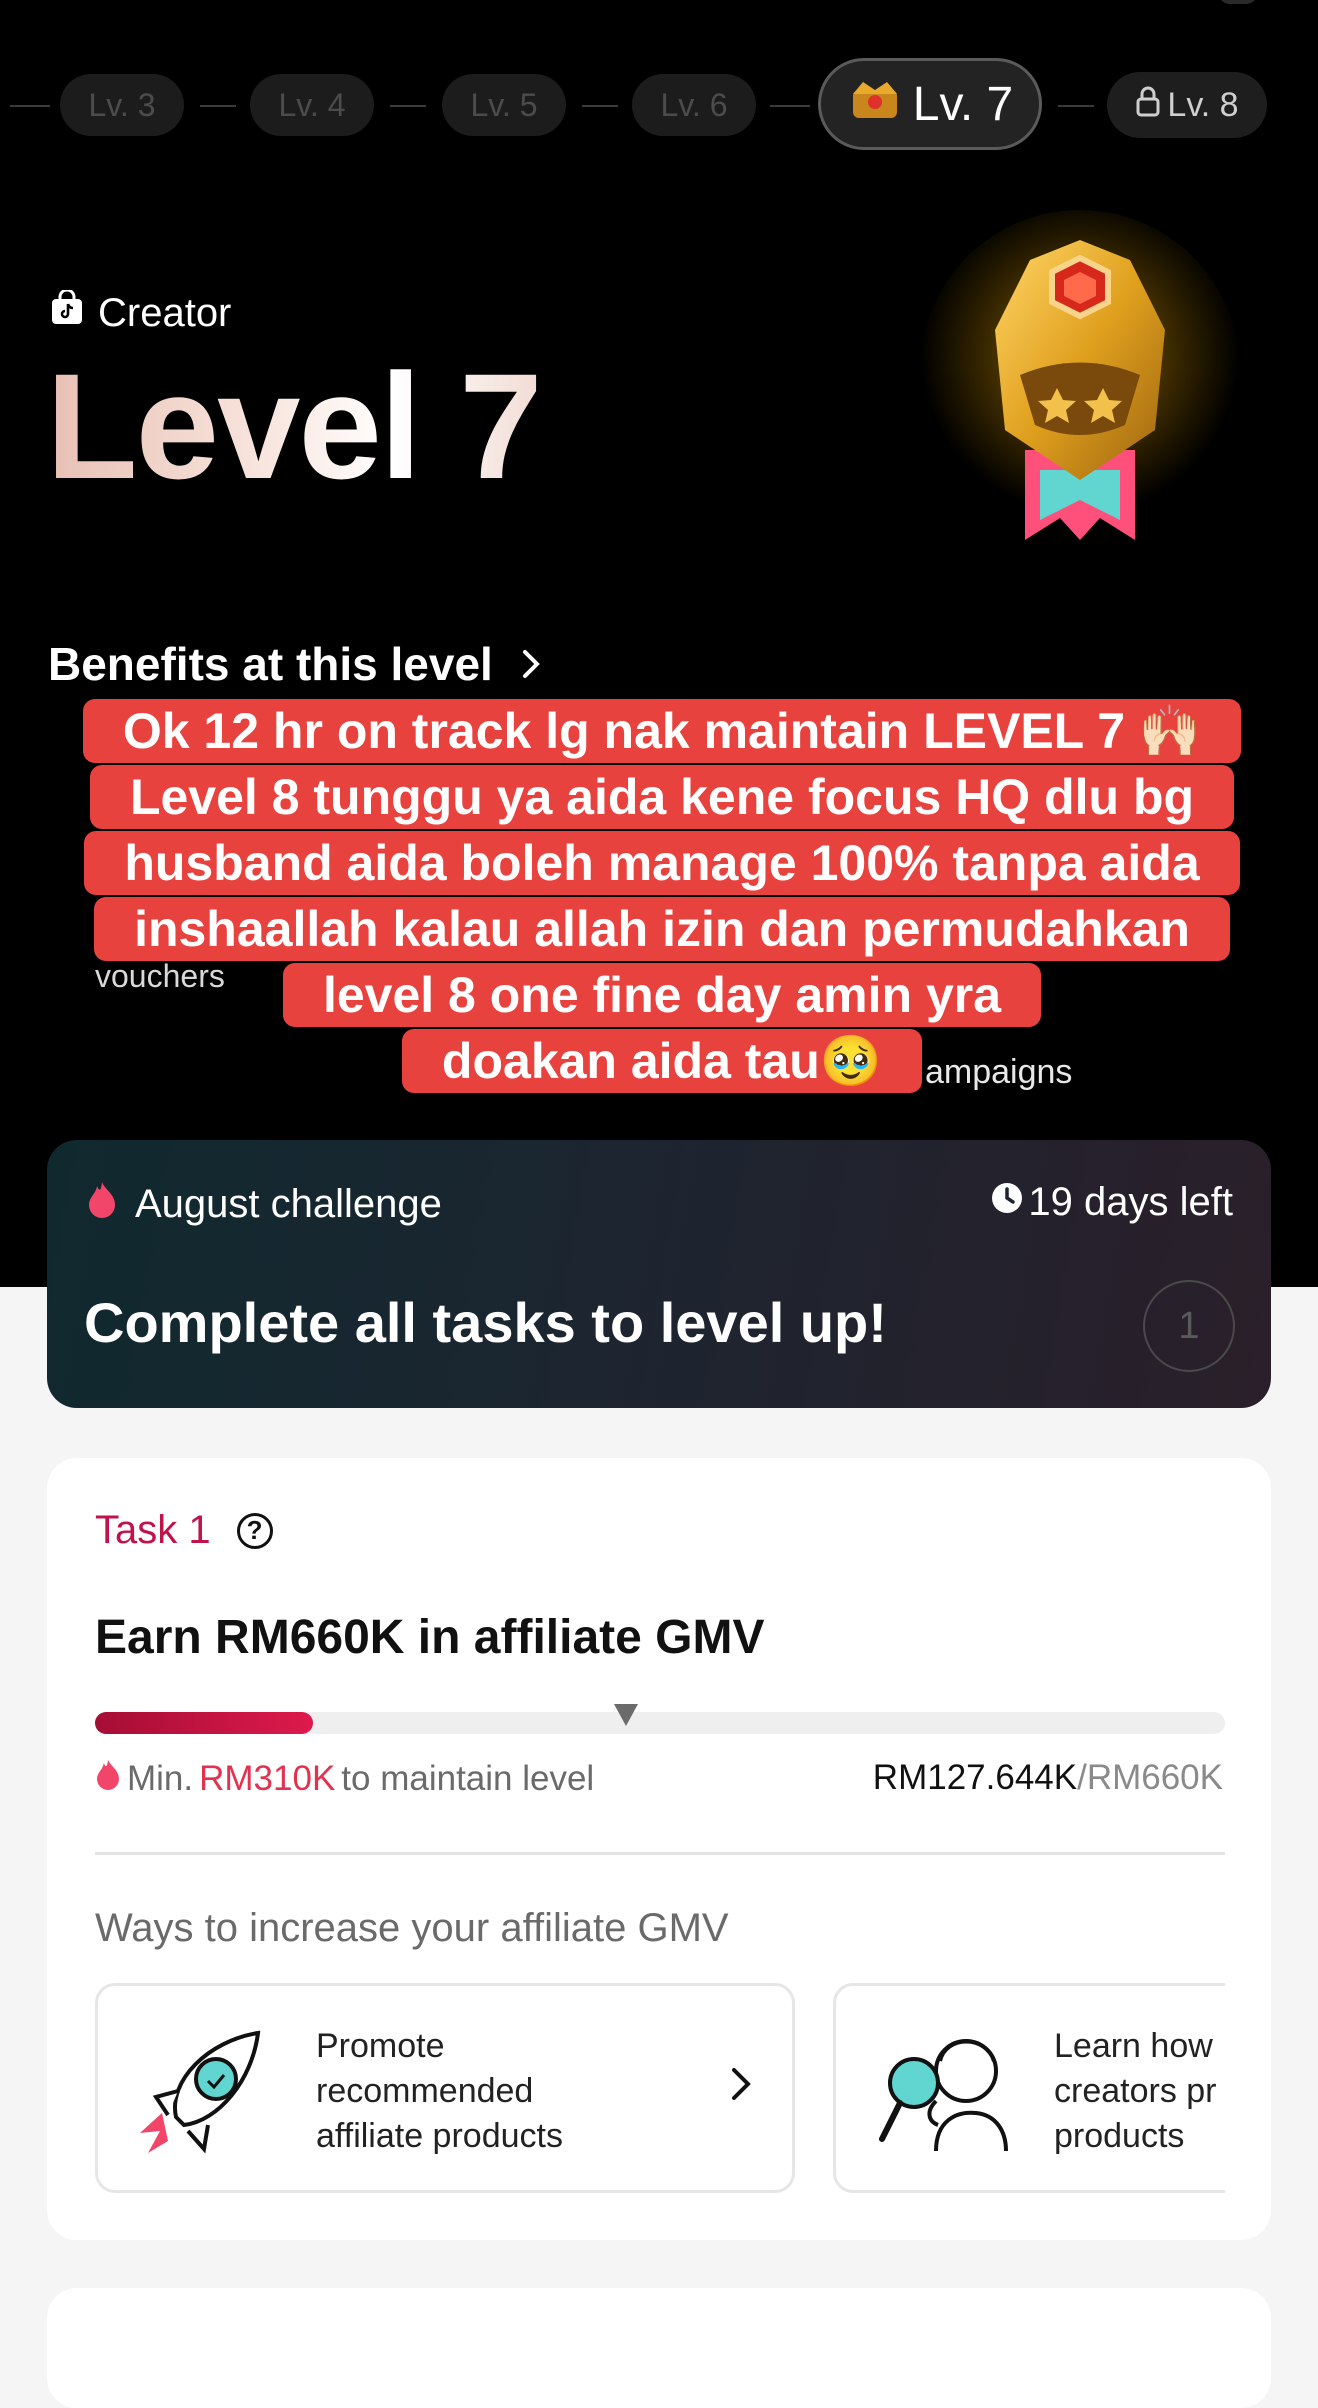 The image size is (1318, 2408). Describe the element at coordinates (165, 312) in the screenshot. I see `creator-label-text: Creator` at that location.